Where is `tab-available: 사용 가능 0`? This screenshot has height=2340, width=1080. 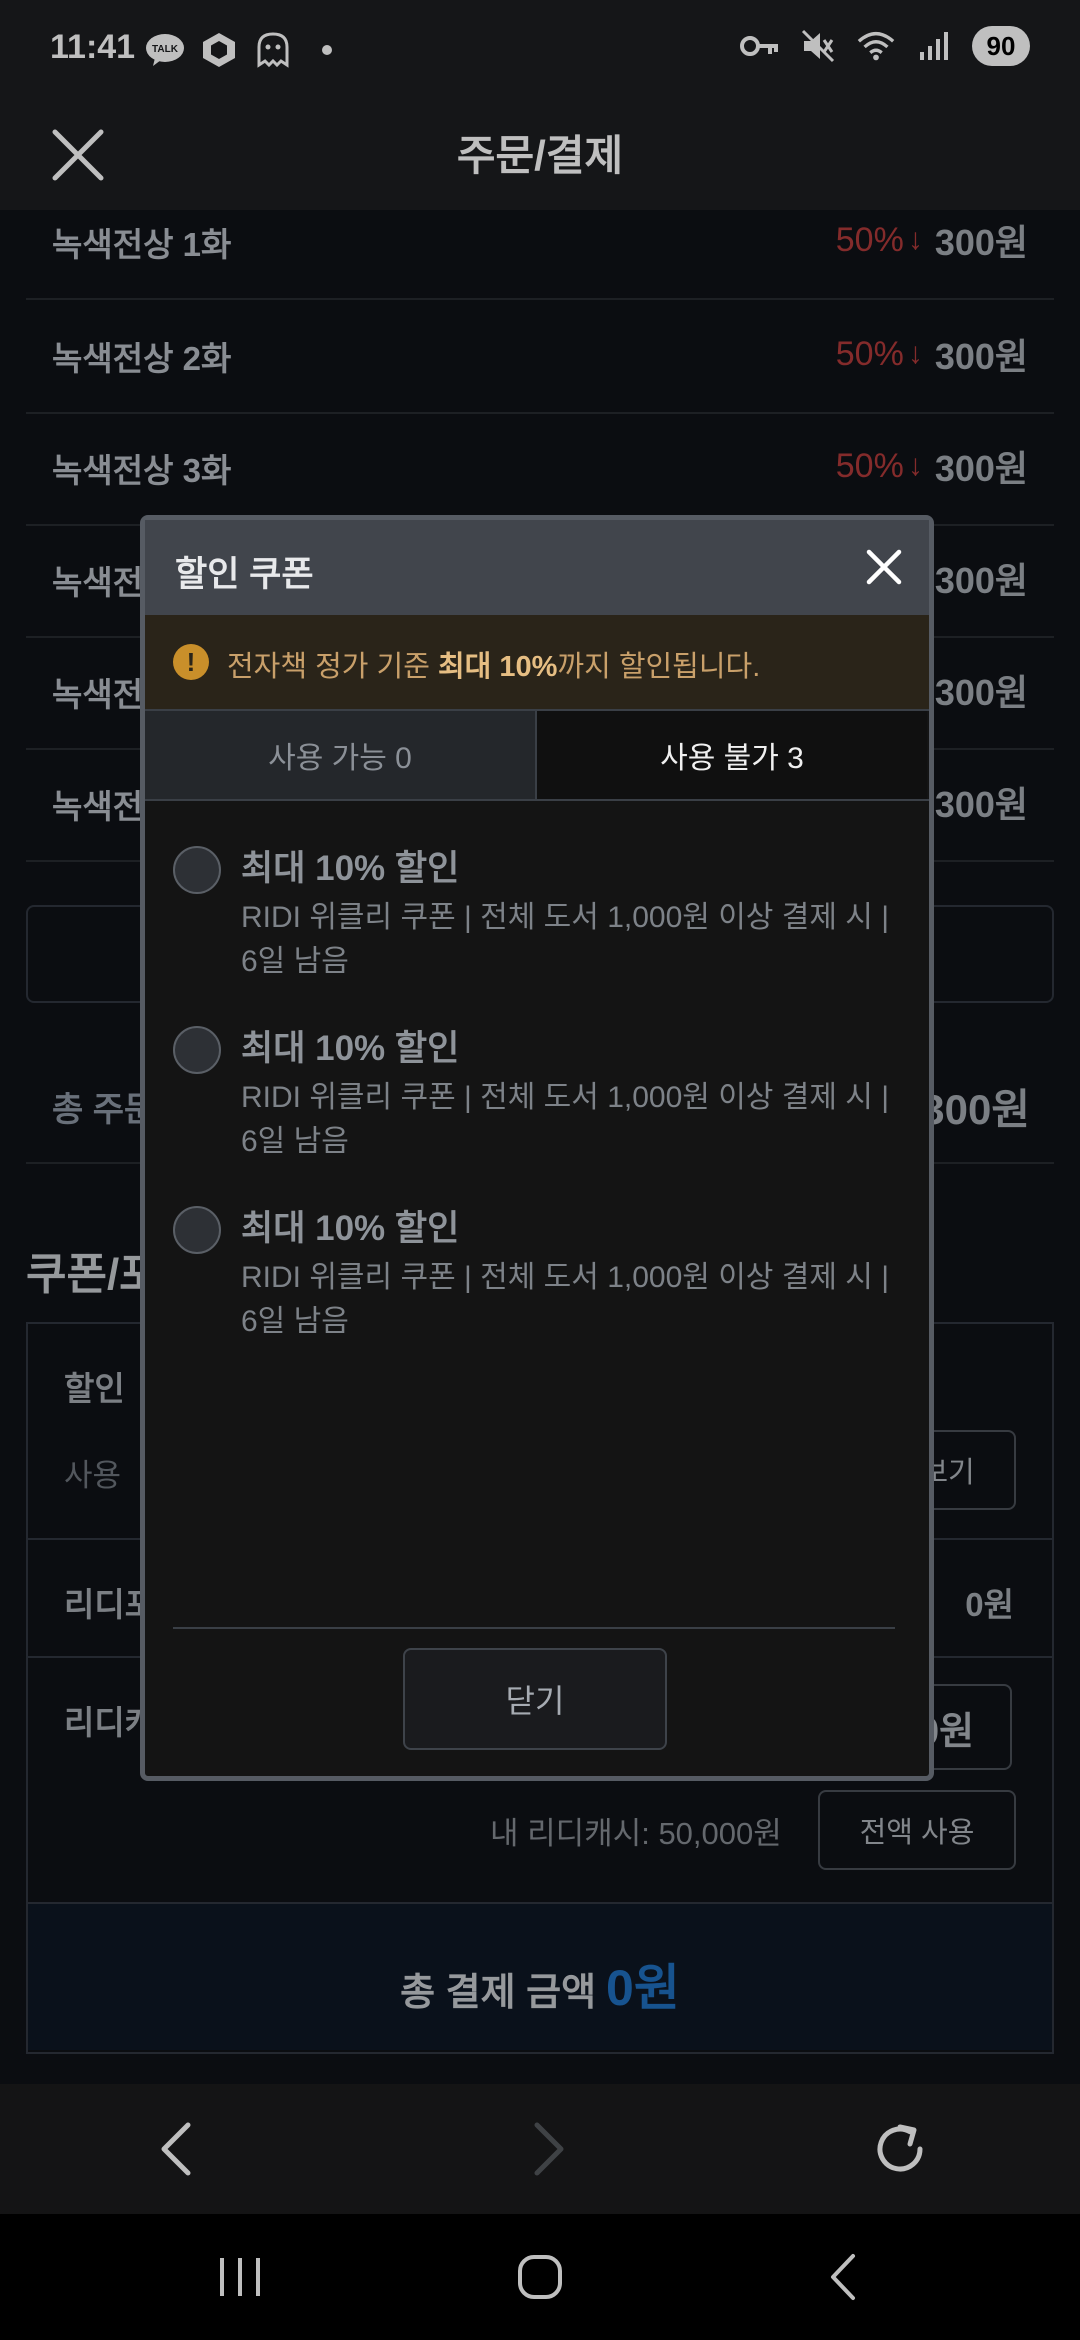 tab-available: 사용 가능 0 is located at coordinates (341, 755).